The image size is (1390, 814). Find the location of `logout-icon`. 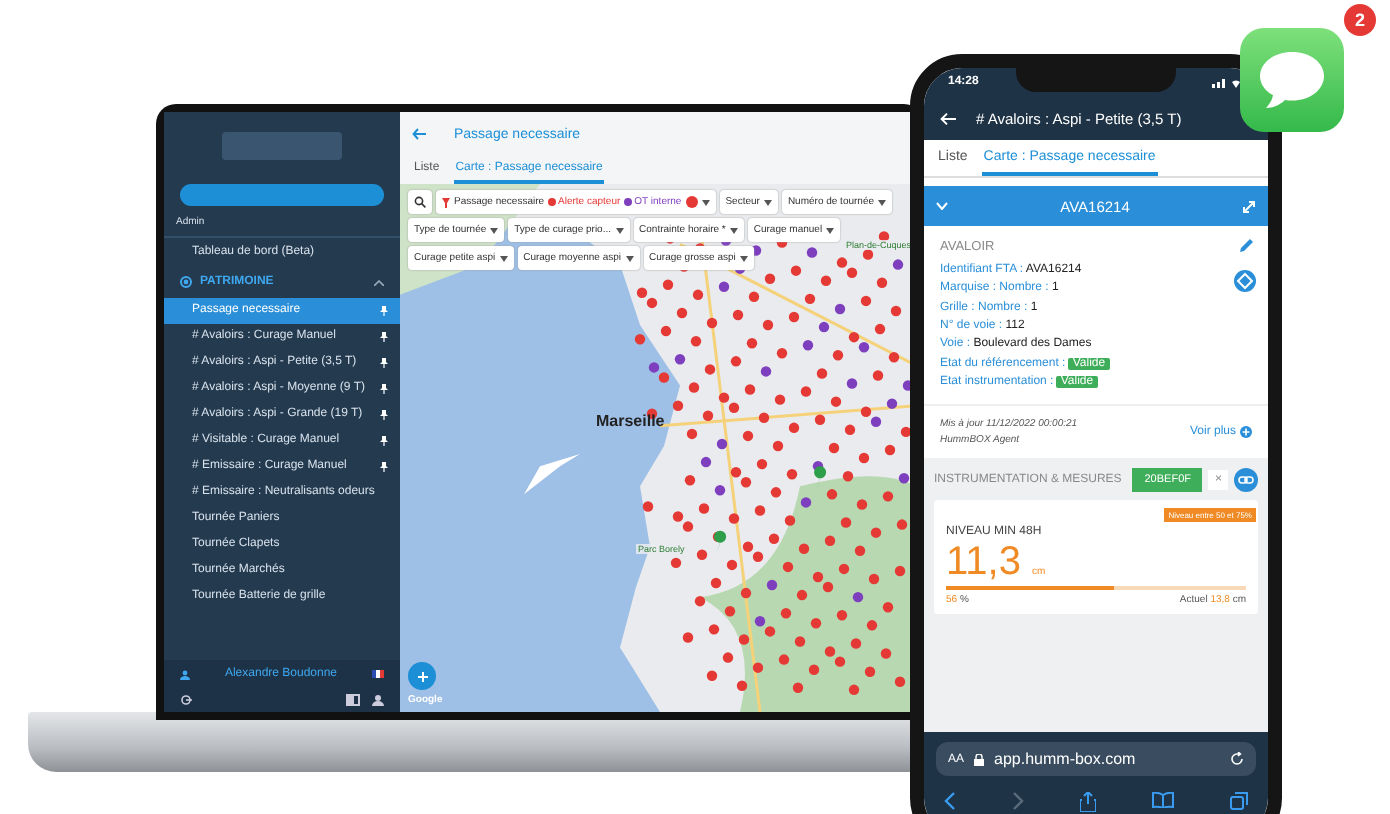

logout-icon is located at coordinates (186, 700).